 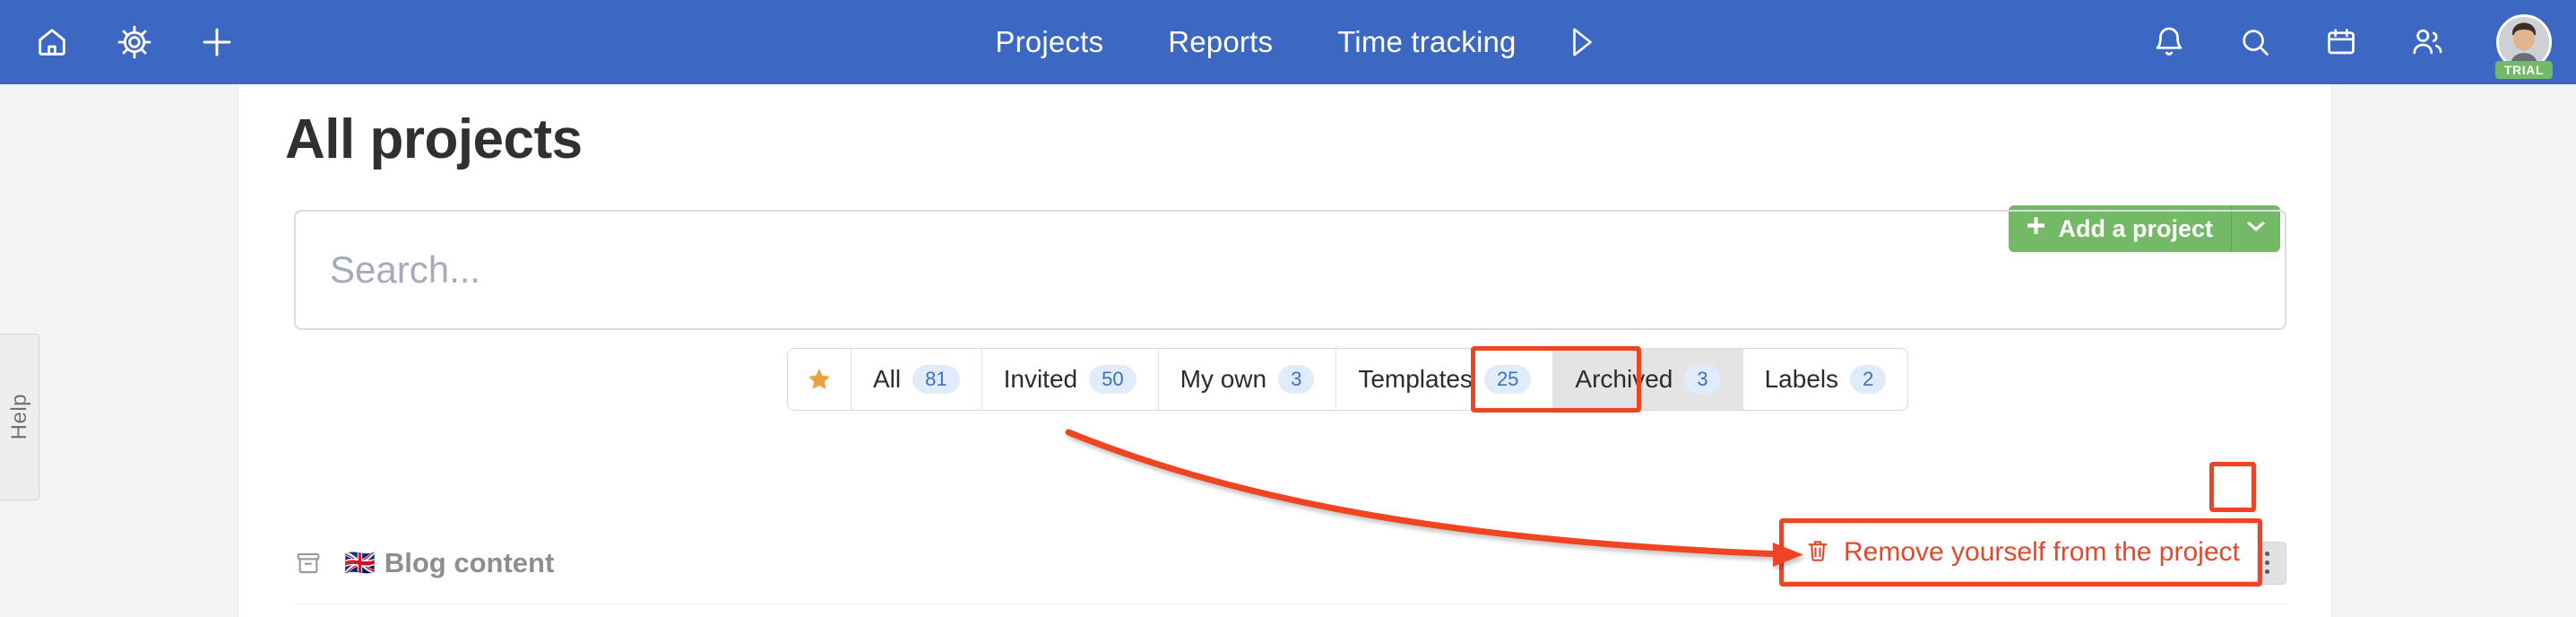 I want to click on tab-label: Archived, so click(x=1624, y=379).